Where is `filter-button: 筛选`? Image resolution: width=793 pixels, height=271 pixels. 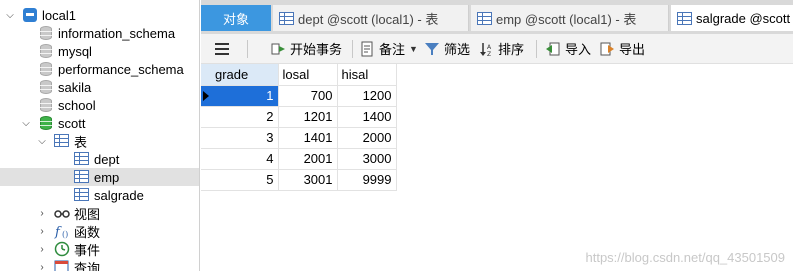 filter-button: 筛选 is located at coordinates (447, 49).